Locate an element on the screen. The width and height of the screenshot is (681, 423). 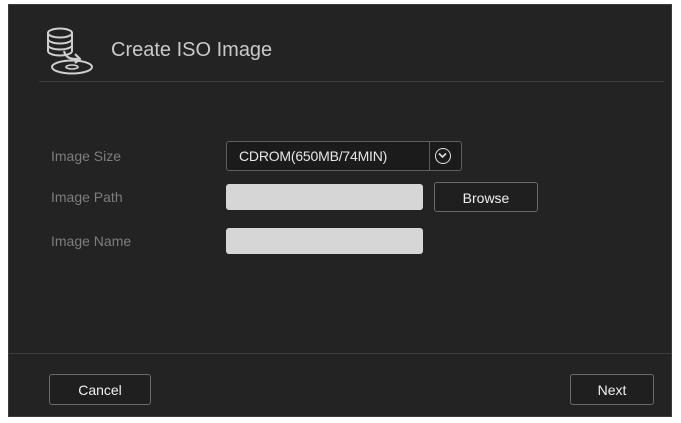
dialog-title: Create ISO Image is located at coordinates (192, 50).